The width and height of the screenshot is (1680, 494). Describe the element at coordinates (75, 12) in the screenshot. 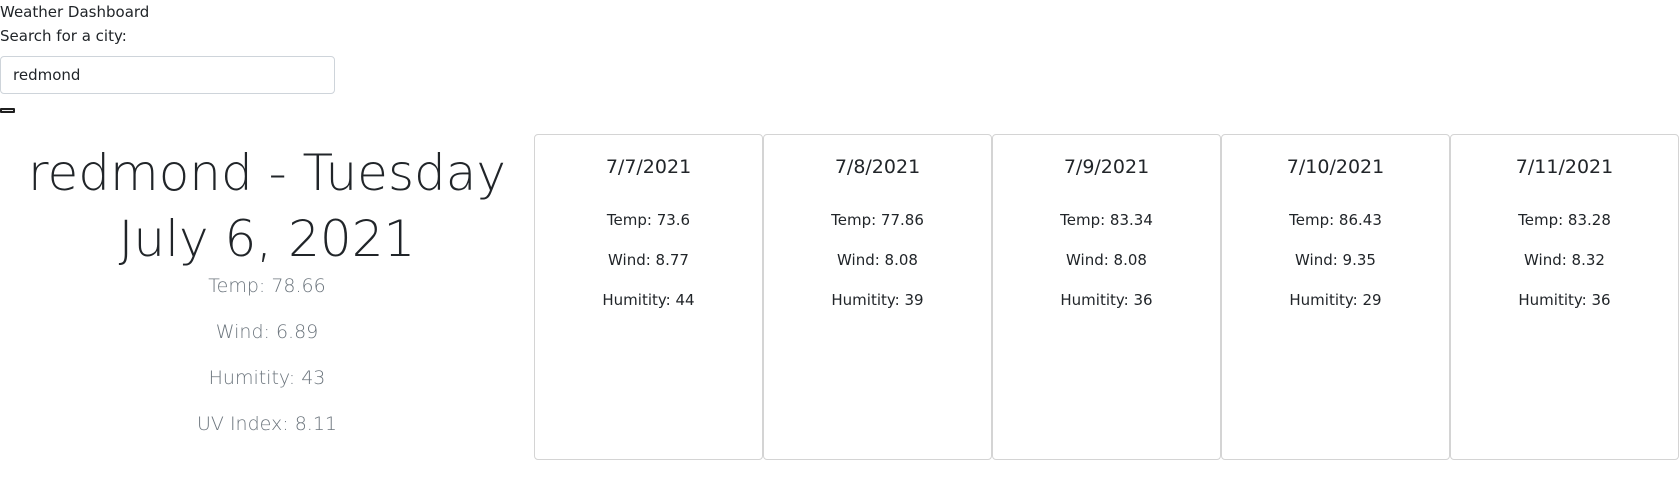

I see `app-title: Weather Dashboard` at that location.